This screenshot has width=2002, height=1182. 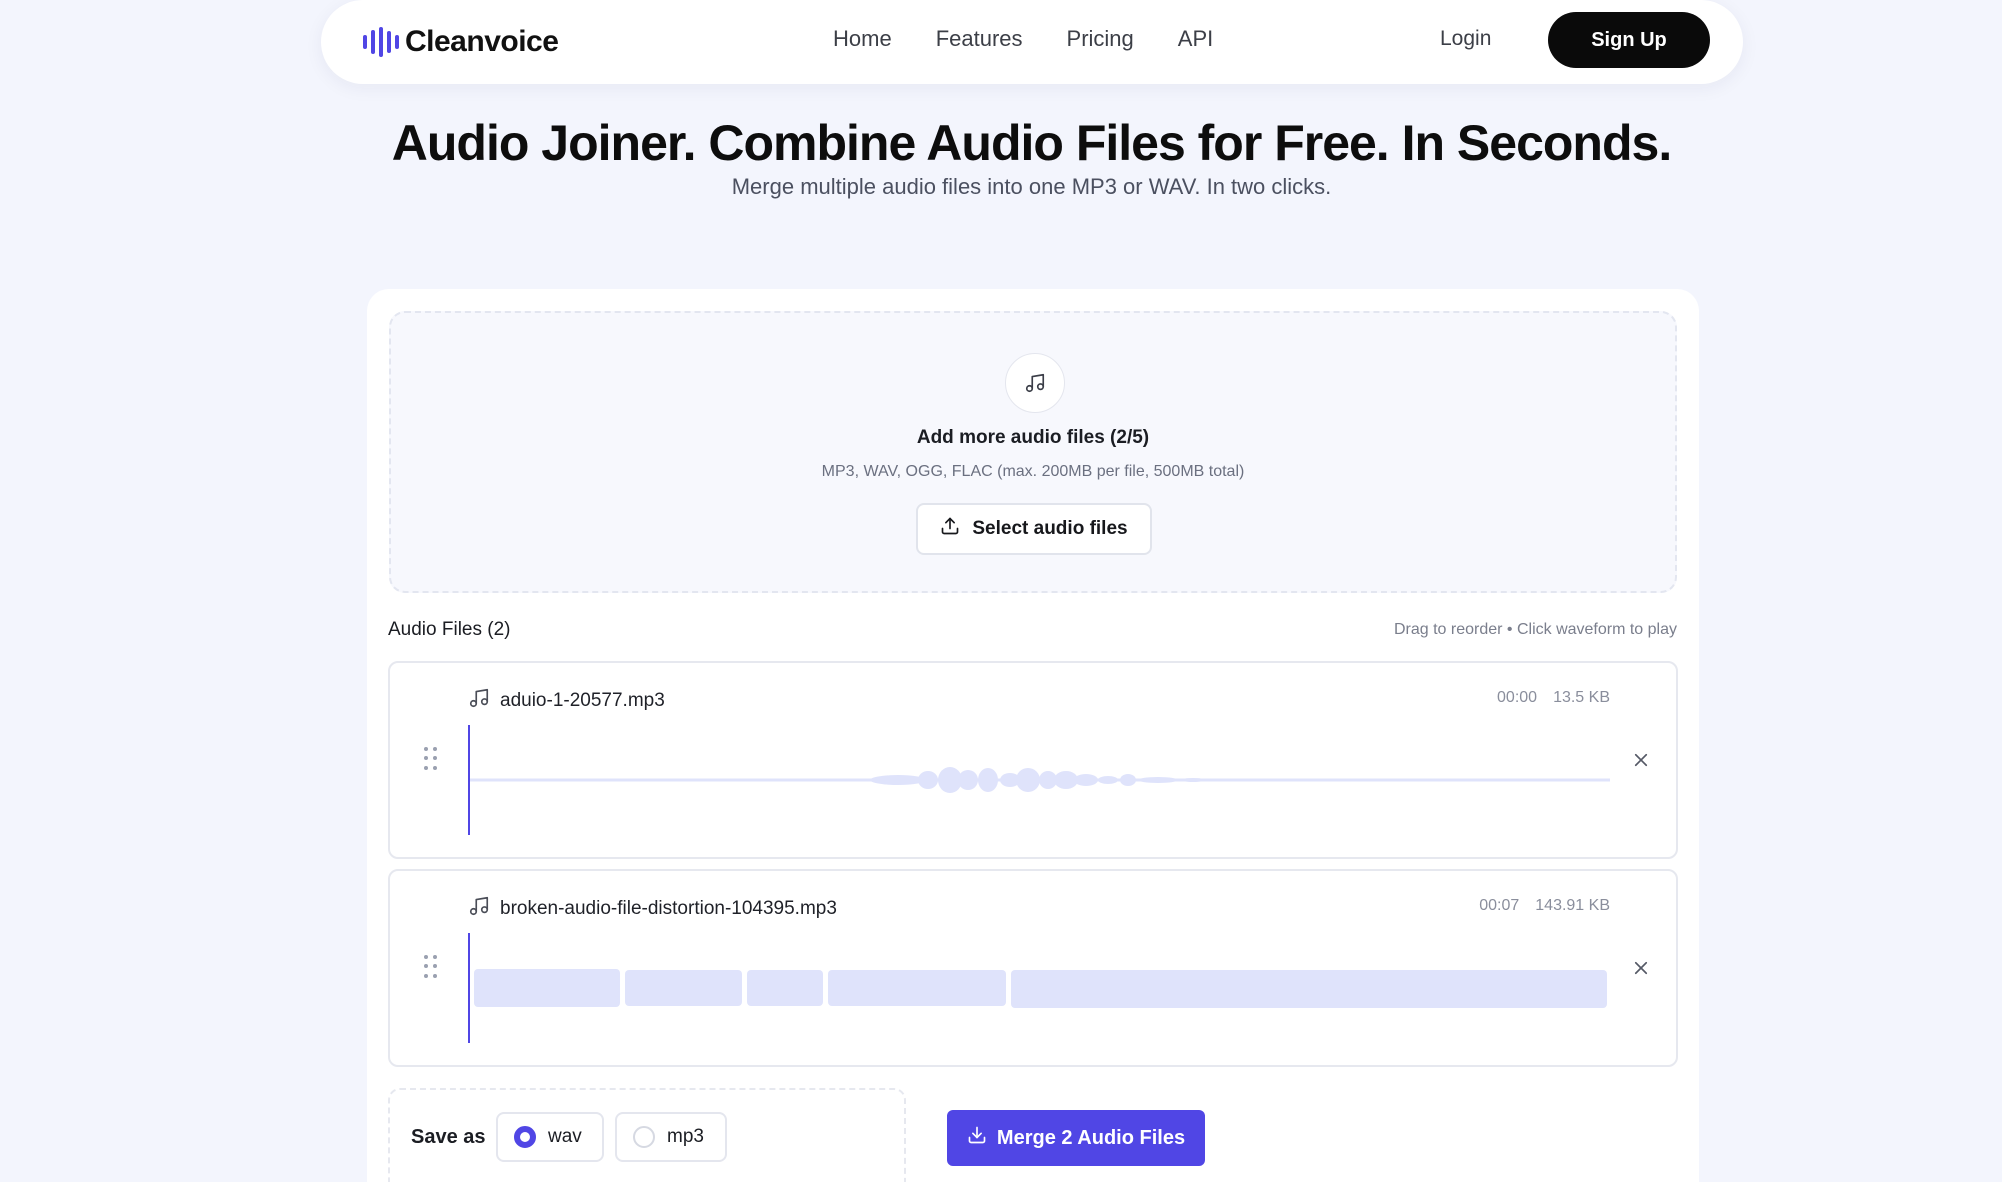 What do you see at coordinates (381, 42) in the screenshot?
I see `waveform-logo-icon` at bounding box center [381, 42].